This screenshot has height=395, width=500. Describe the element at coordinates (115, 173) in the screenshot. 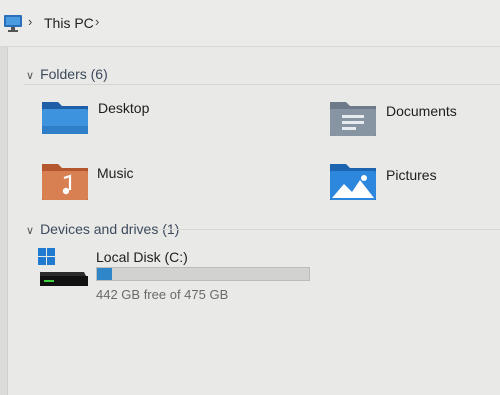

I see `folder-label: Music` at that location.